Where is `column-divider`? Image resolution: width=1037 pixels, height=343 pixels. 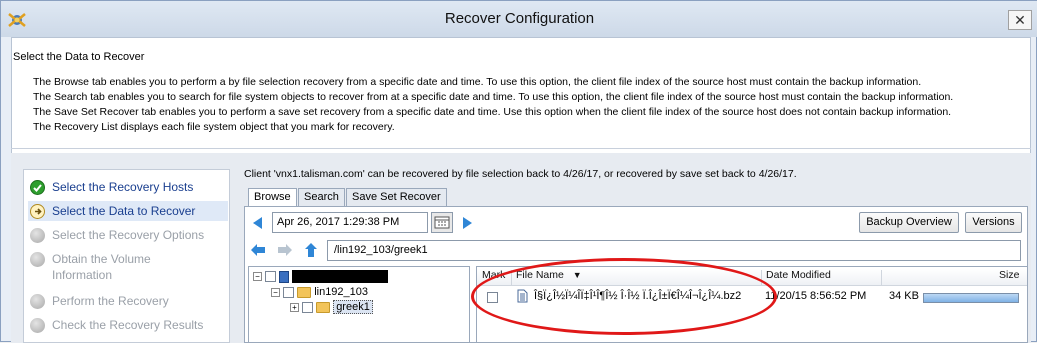 column-divider is located at coordinates (881, 277).